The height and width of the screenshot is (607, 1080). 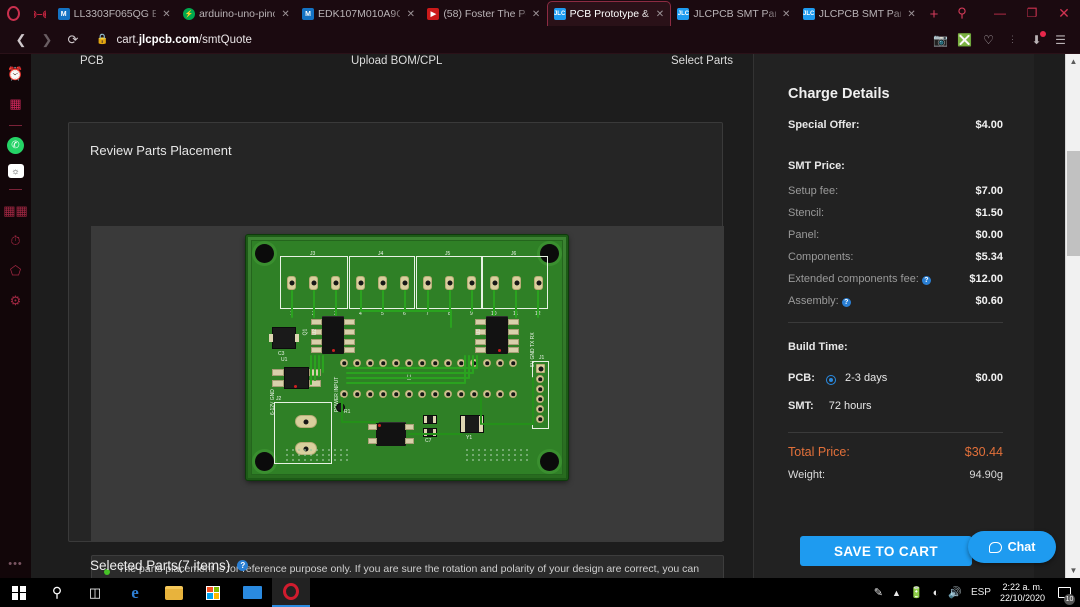 I want to click on whatsapp-icon: ✆, so click(x=15, y=145).